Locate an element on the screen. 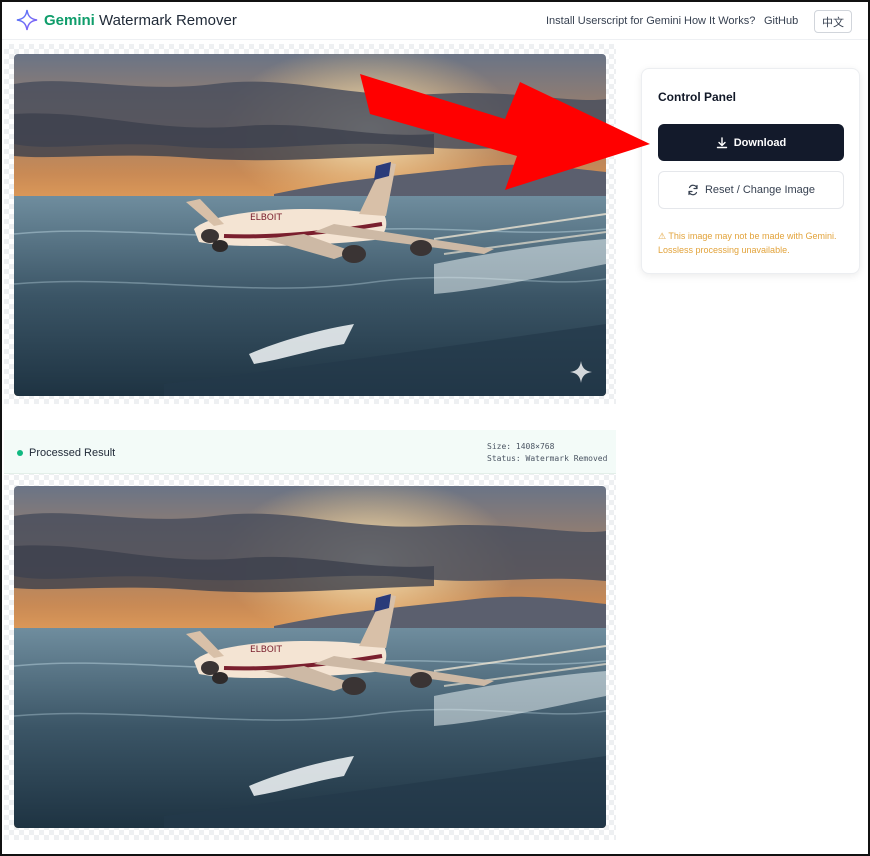  nav-how-it-works: How It Works? is located at coordinates (719, 21).